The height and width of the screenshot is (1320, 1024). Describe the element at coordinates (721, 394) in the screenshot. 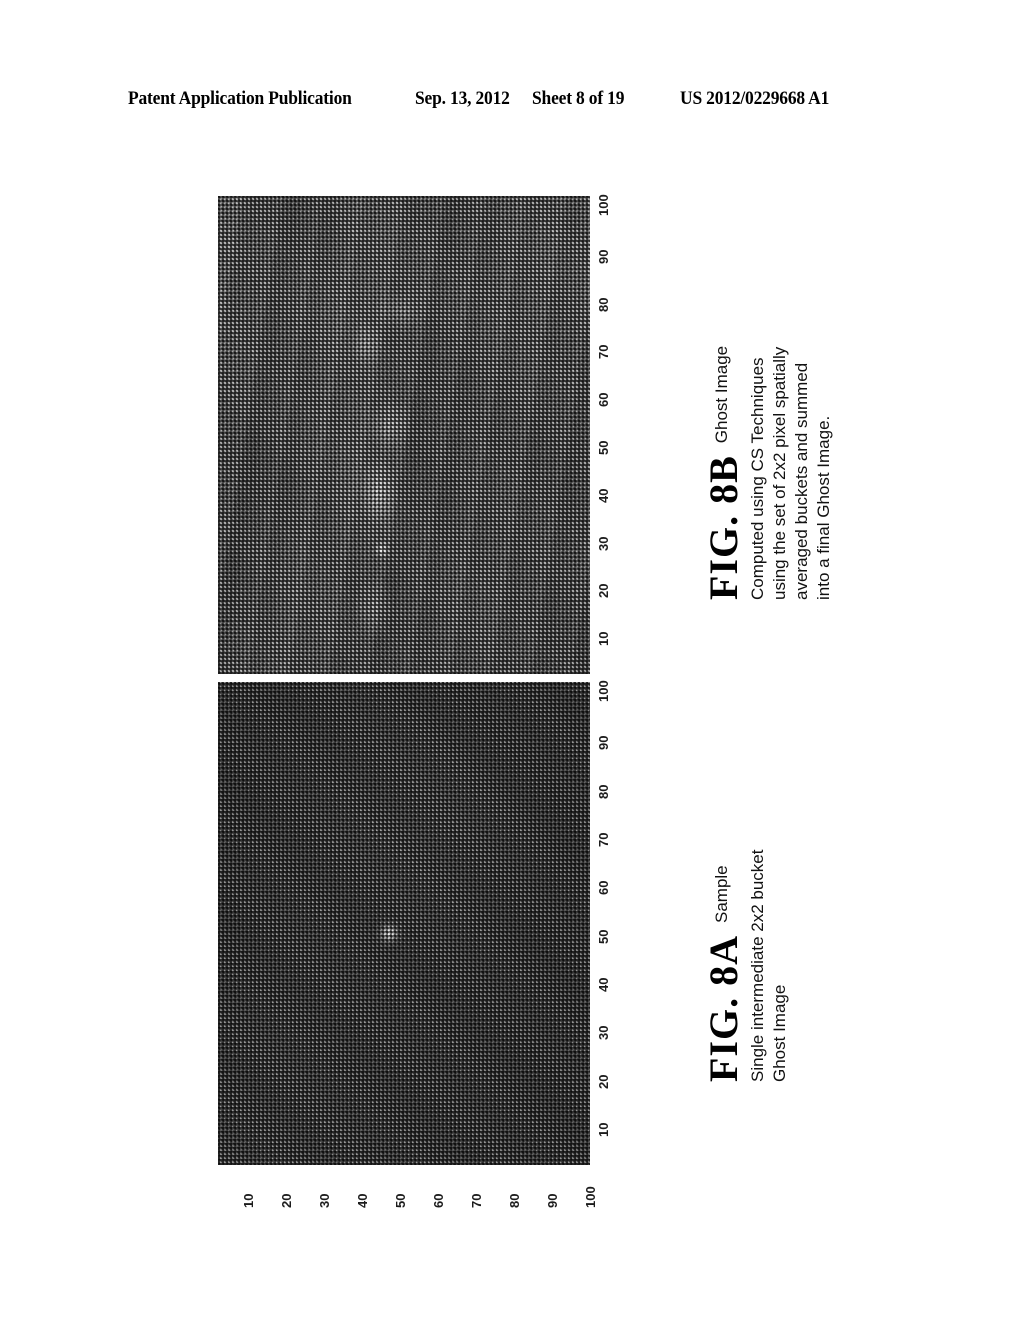

I see `figure-lead-text: Ghost Image` at that location.